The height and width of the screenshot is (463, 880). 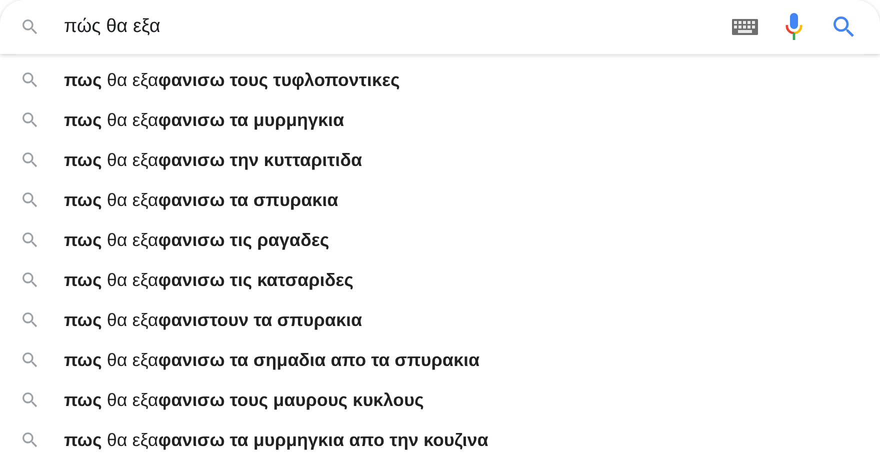 I want to click on microphone-icon, so click(x=794, y=27).